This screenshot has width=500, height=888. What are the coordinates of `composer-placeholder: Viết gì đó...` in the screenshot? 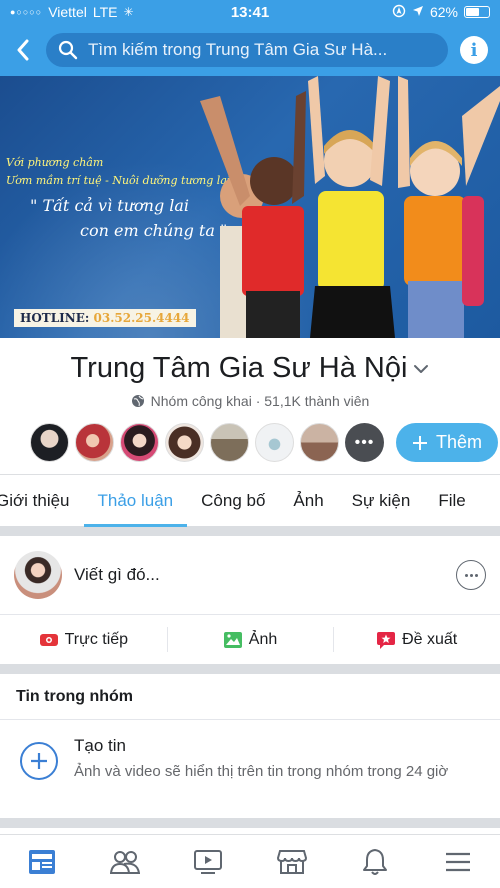 It's located at (117, 574).